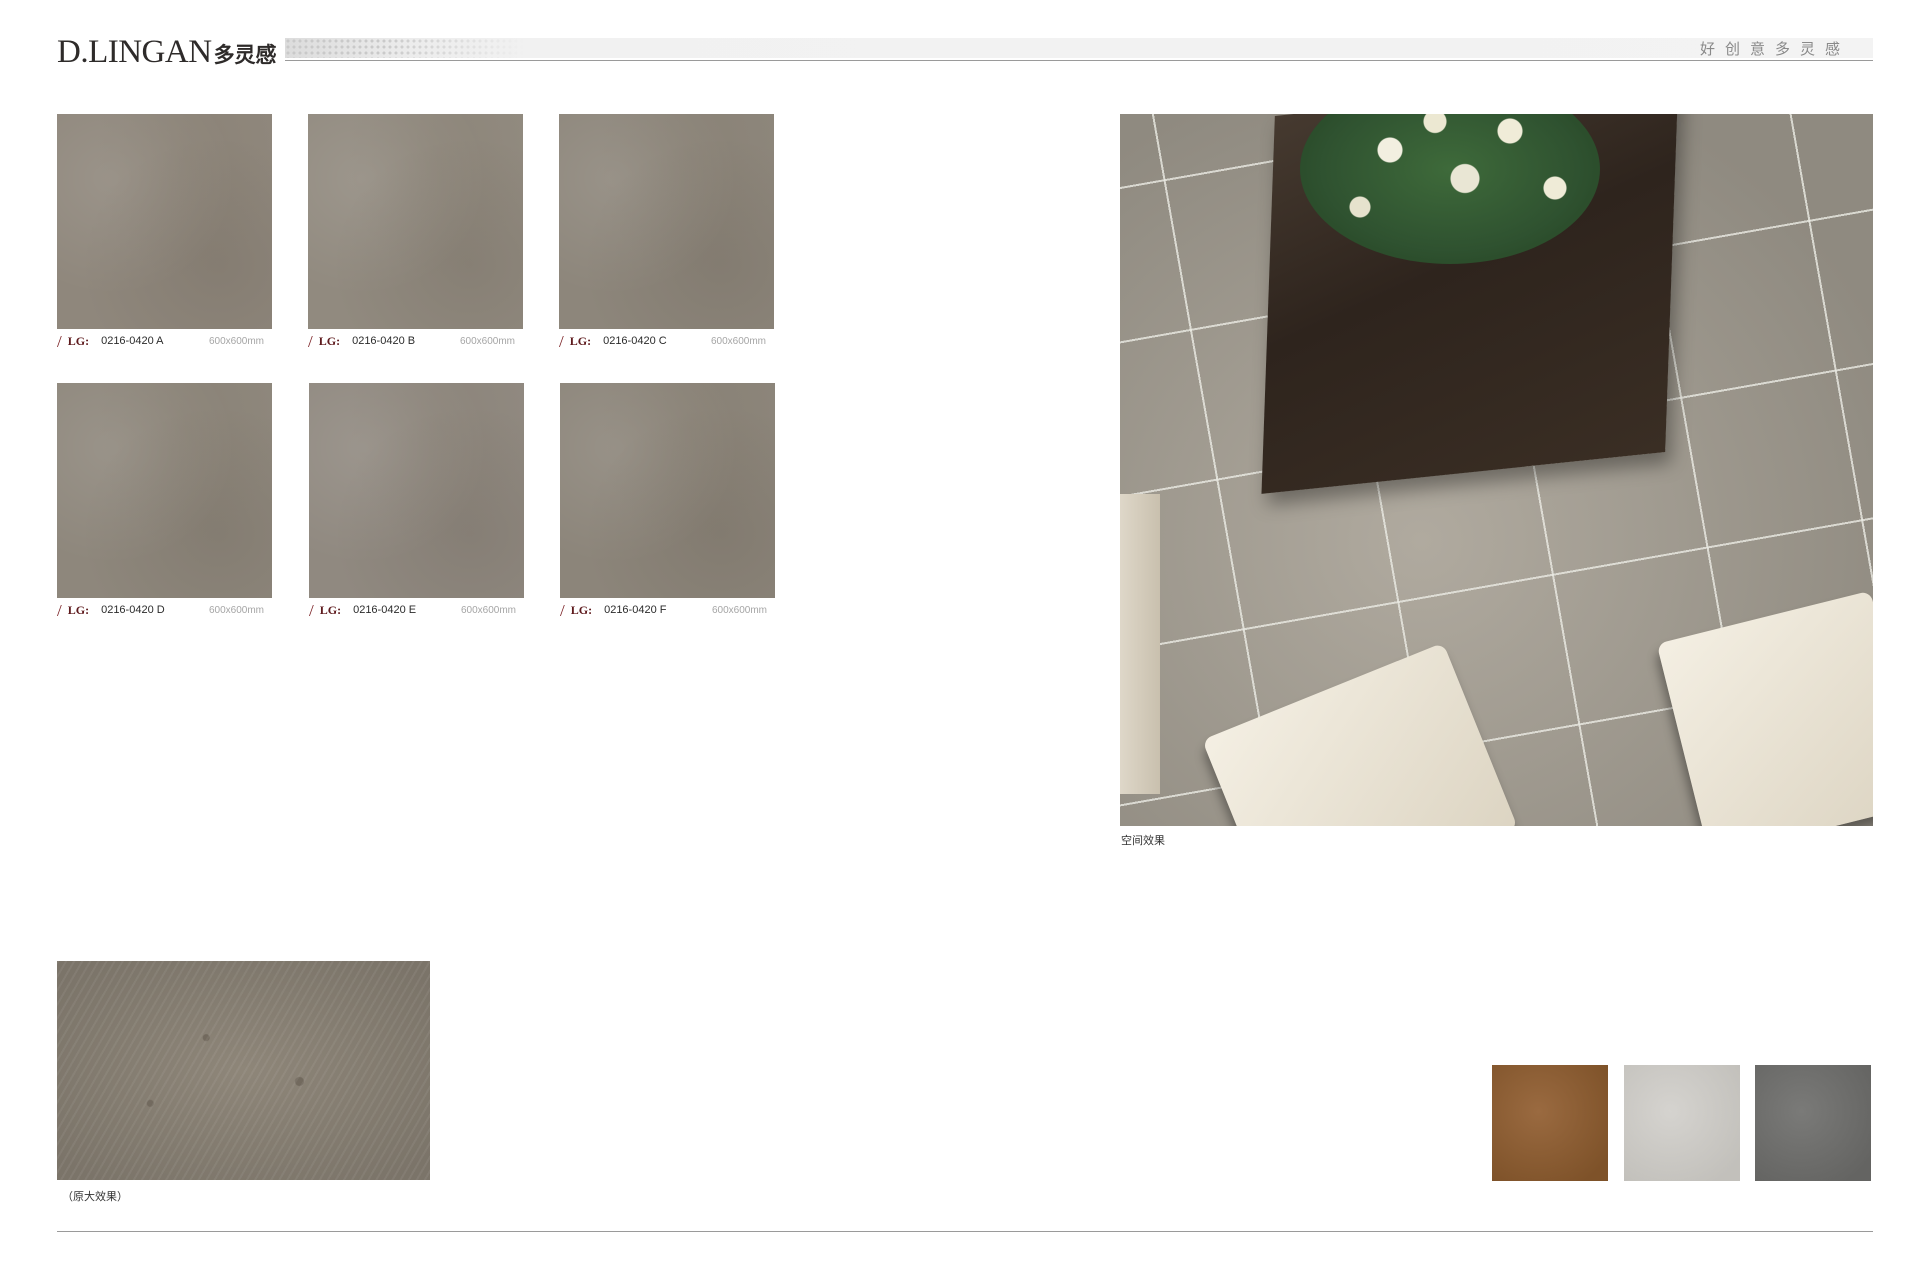 The width and height of the screenshot is (1920, 1266). Describe the element at coordinates (245, 55) in the screenshot. I see `logo-chinese-text: 多灵感` at that location.